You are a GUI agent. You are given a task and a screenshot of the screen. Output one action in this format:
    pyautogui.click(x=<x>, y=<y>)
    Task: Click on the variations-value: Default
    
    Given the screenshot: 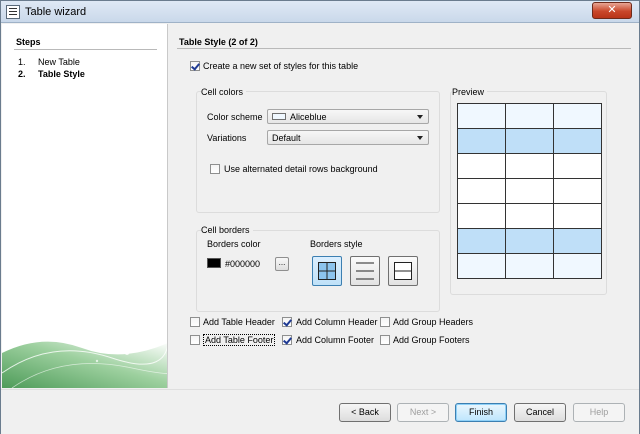 What is the action you would take?
    pyautogui.click(x=286, y=138)
    